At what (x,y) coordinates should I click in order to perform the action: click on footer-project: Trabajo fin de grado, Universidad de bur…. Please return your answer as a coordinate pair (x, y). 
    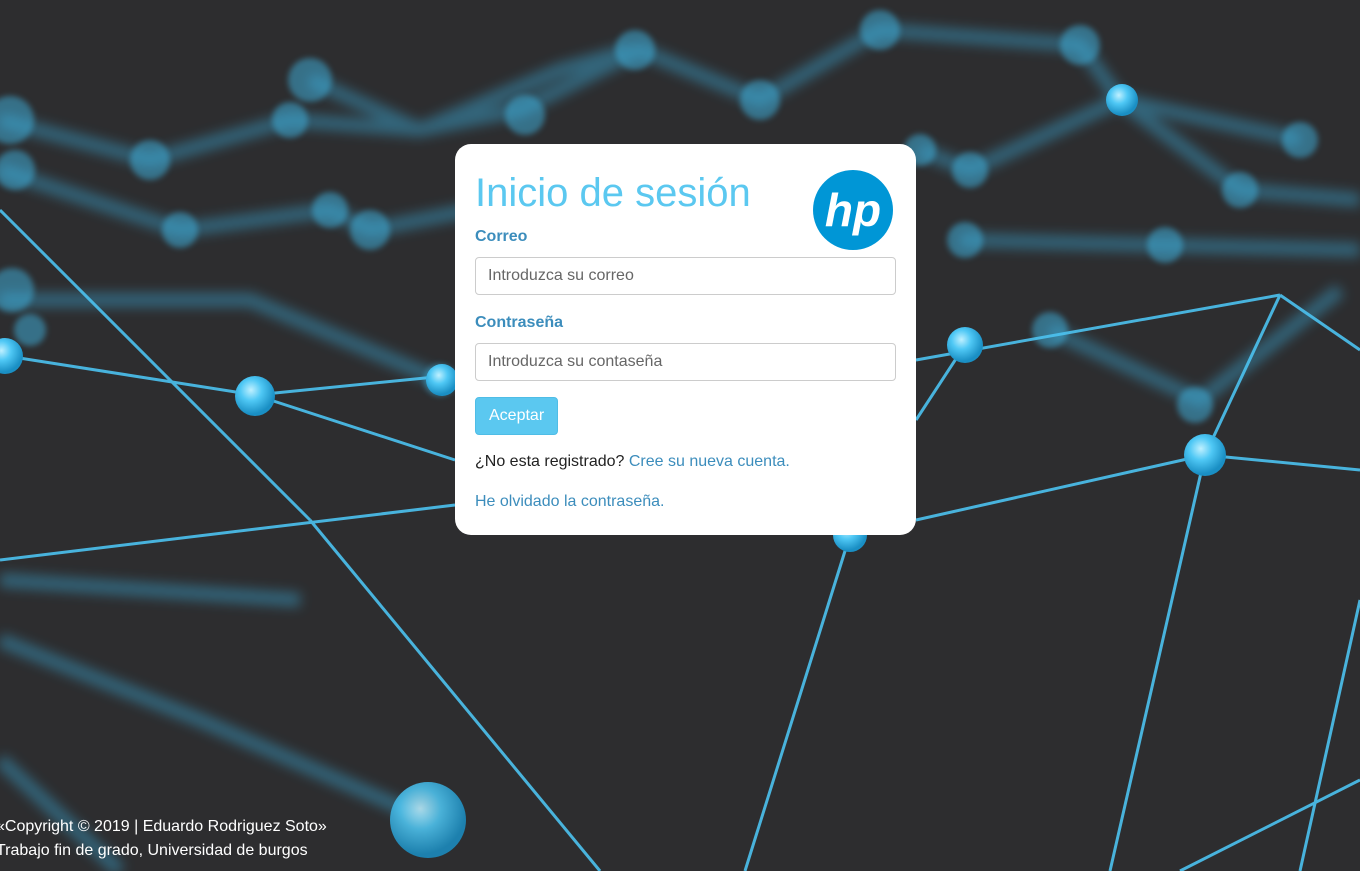
    Looking at the image, I should click on (154, 850).